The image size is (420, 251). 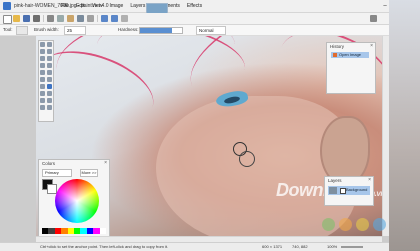 I want to click on redo-icon, so click(x=114, y=18).